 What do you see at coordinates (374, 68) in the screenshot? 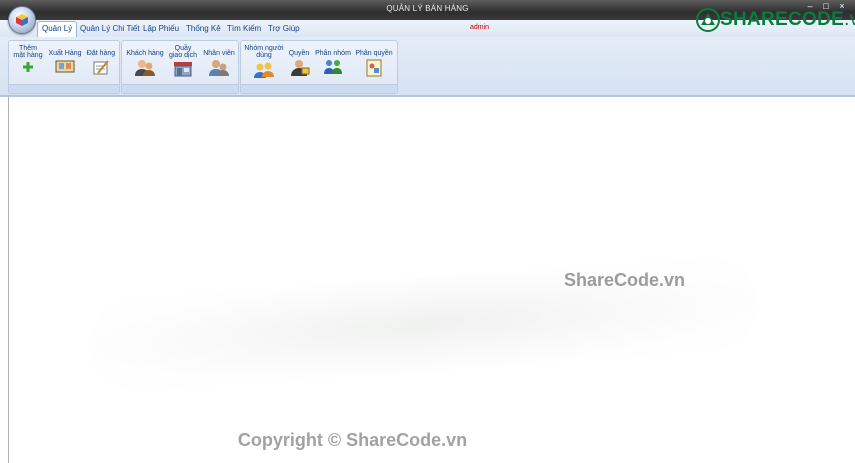
I see `assign-permission-icon` at bounding box center [374, 68].